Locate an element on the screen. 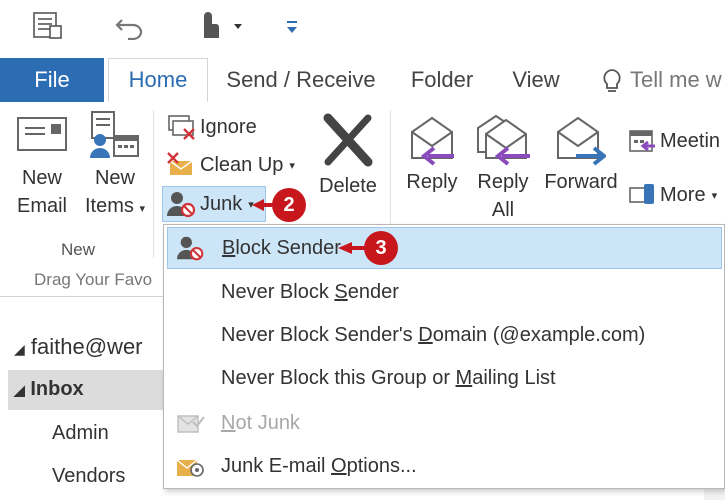 The image size is (725, 500). inbox-label: Inbox is located at coordinates (57, 389).